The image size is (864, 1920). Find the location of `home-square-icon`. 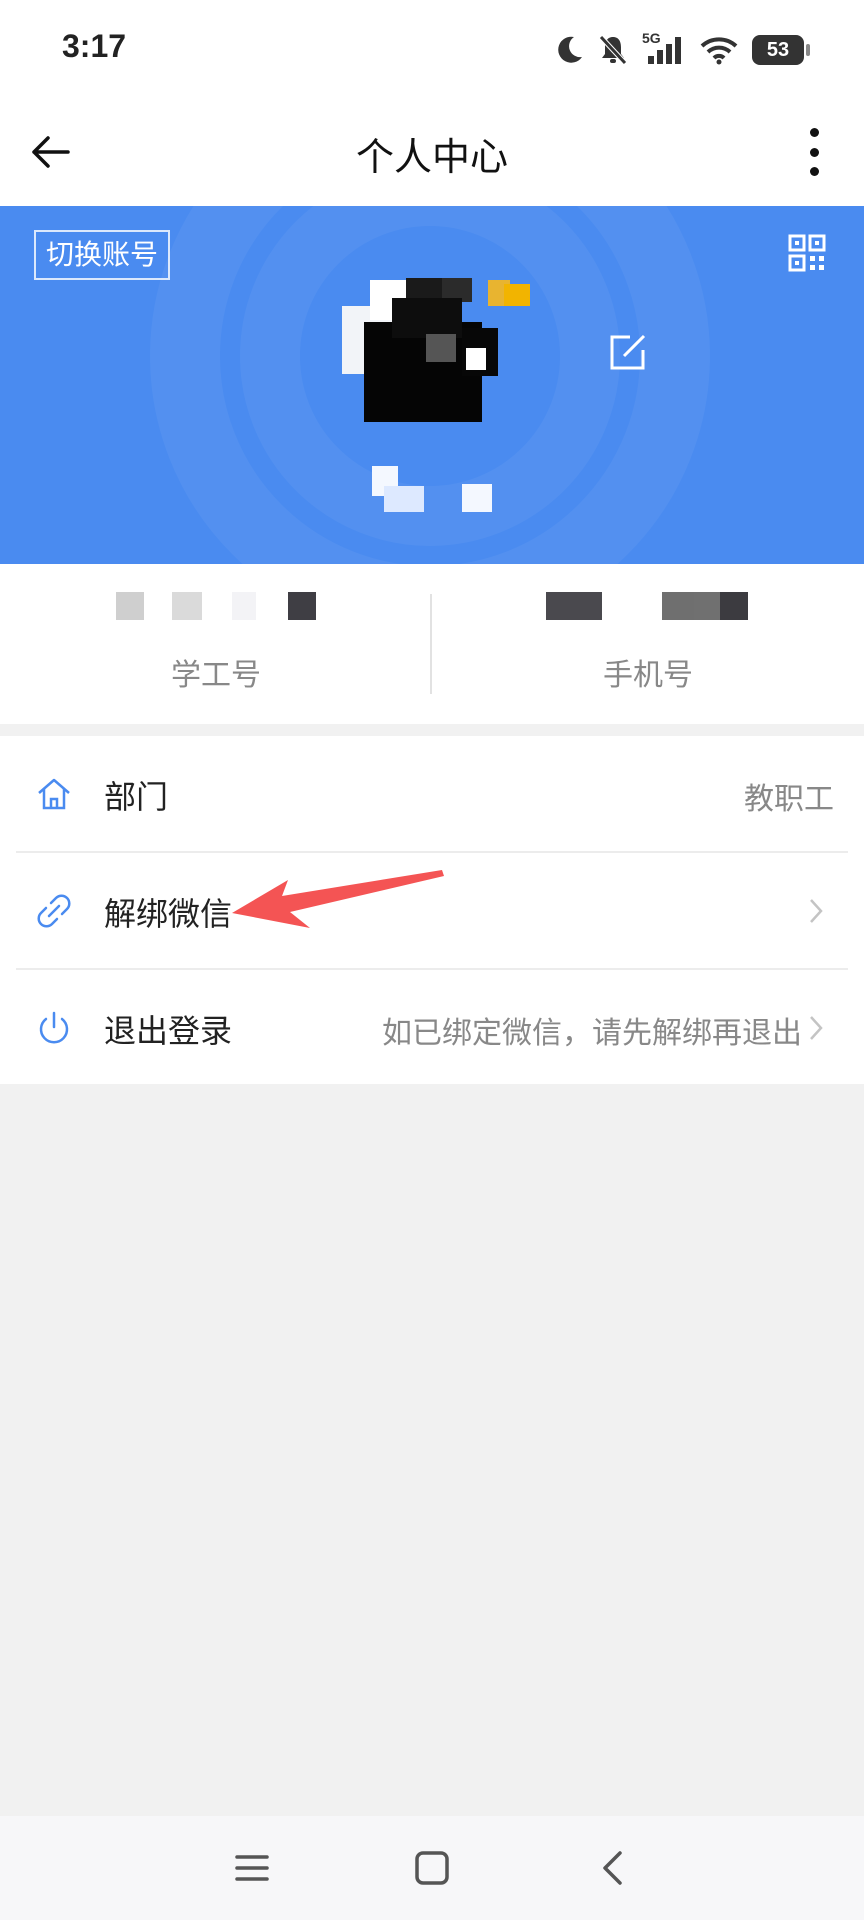

home-square-icon is located at coordinates (432, 1868).